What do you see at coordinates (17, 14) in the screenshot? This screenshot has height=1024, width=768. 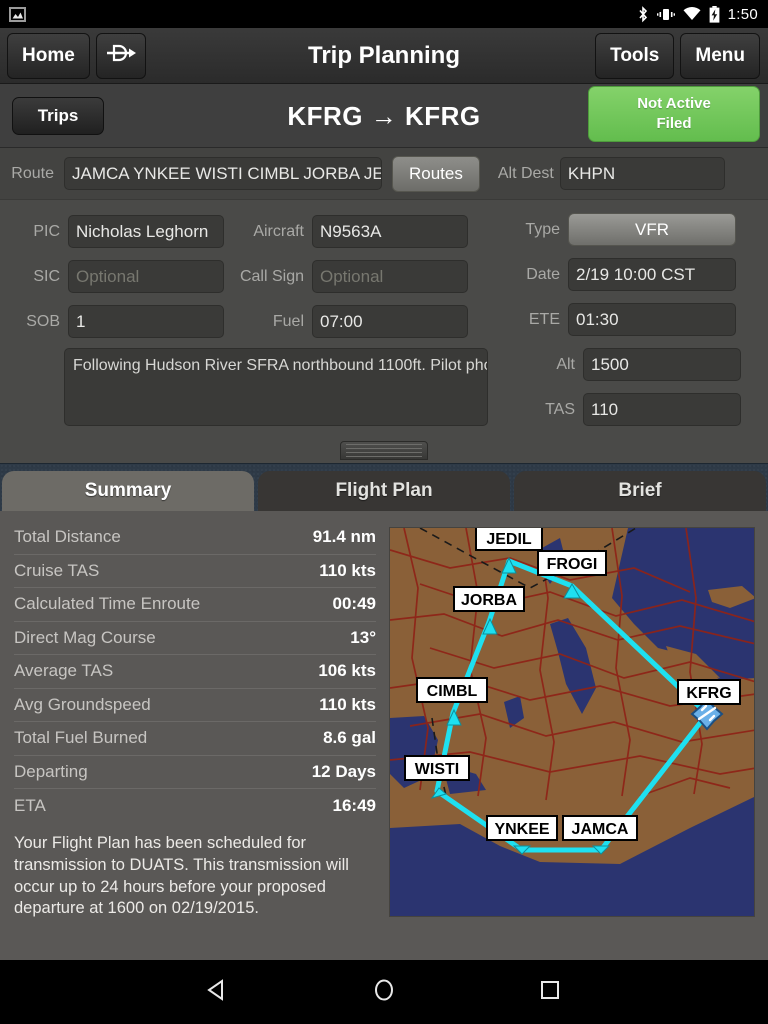 I see `screenshot-icon` at bounding box center [17, 14].